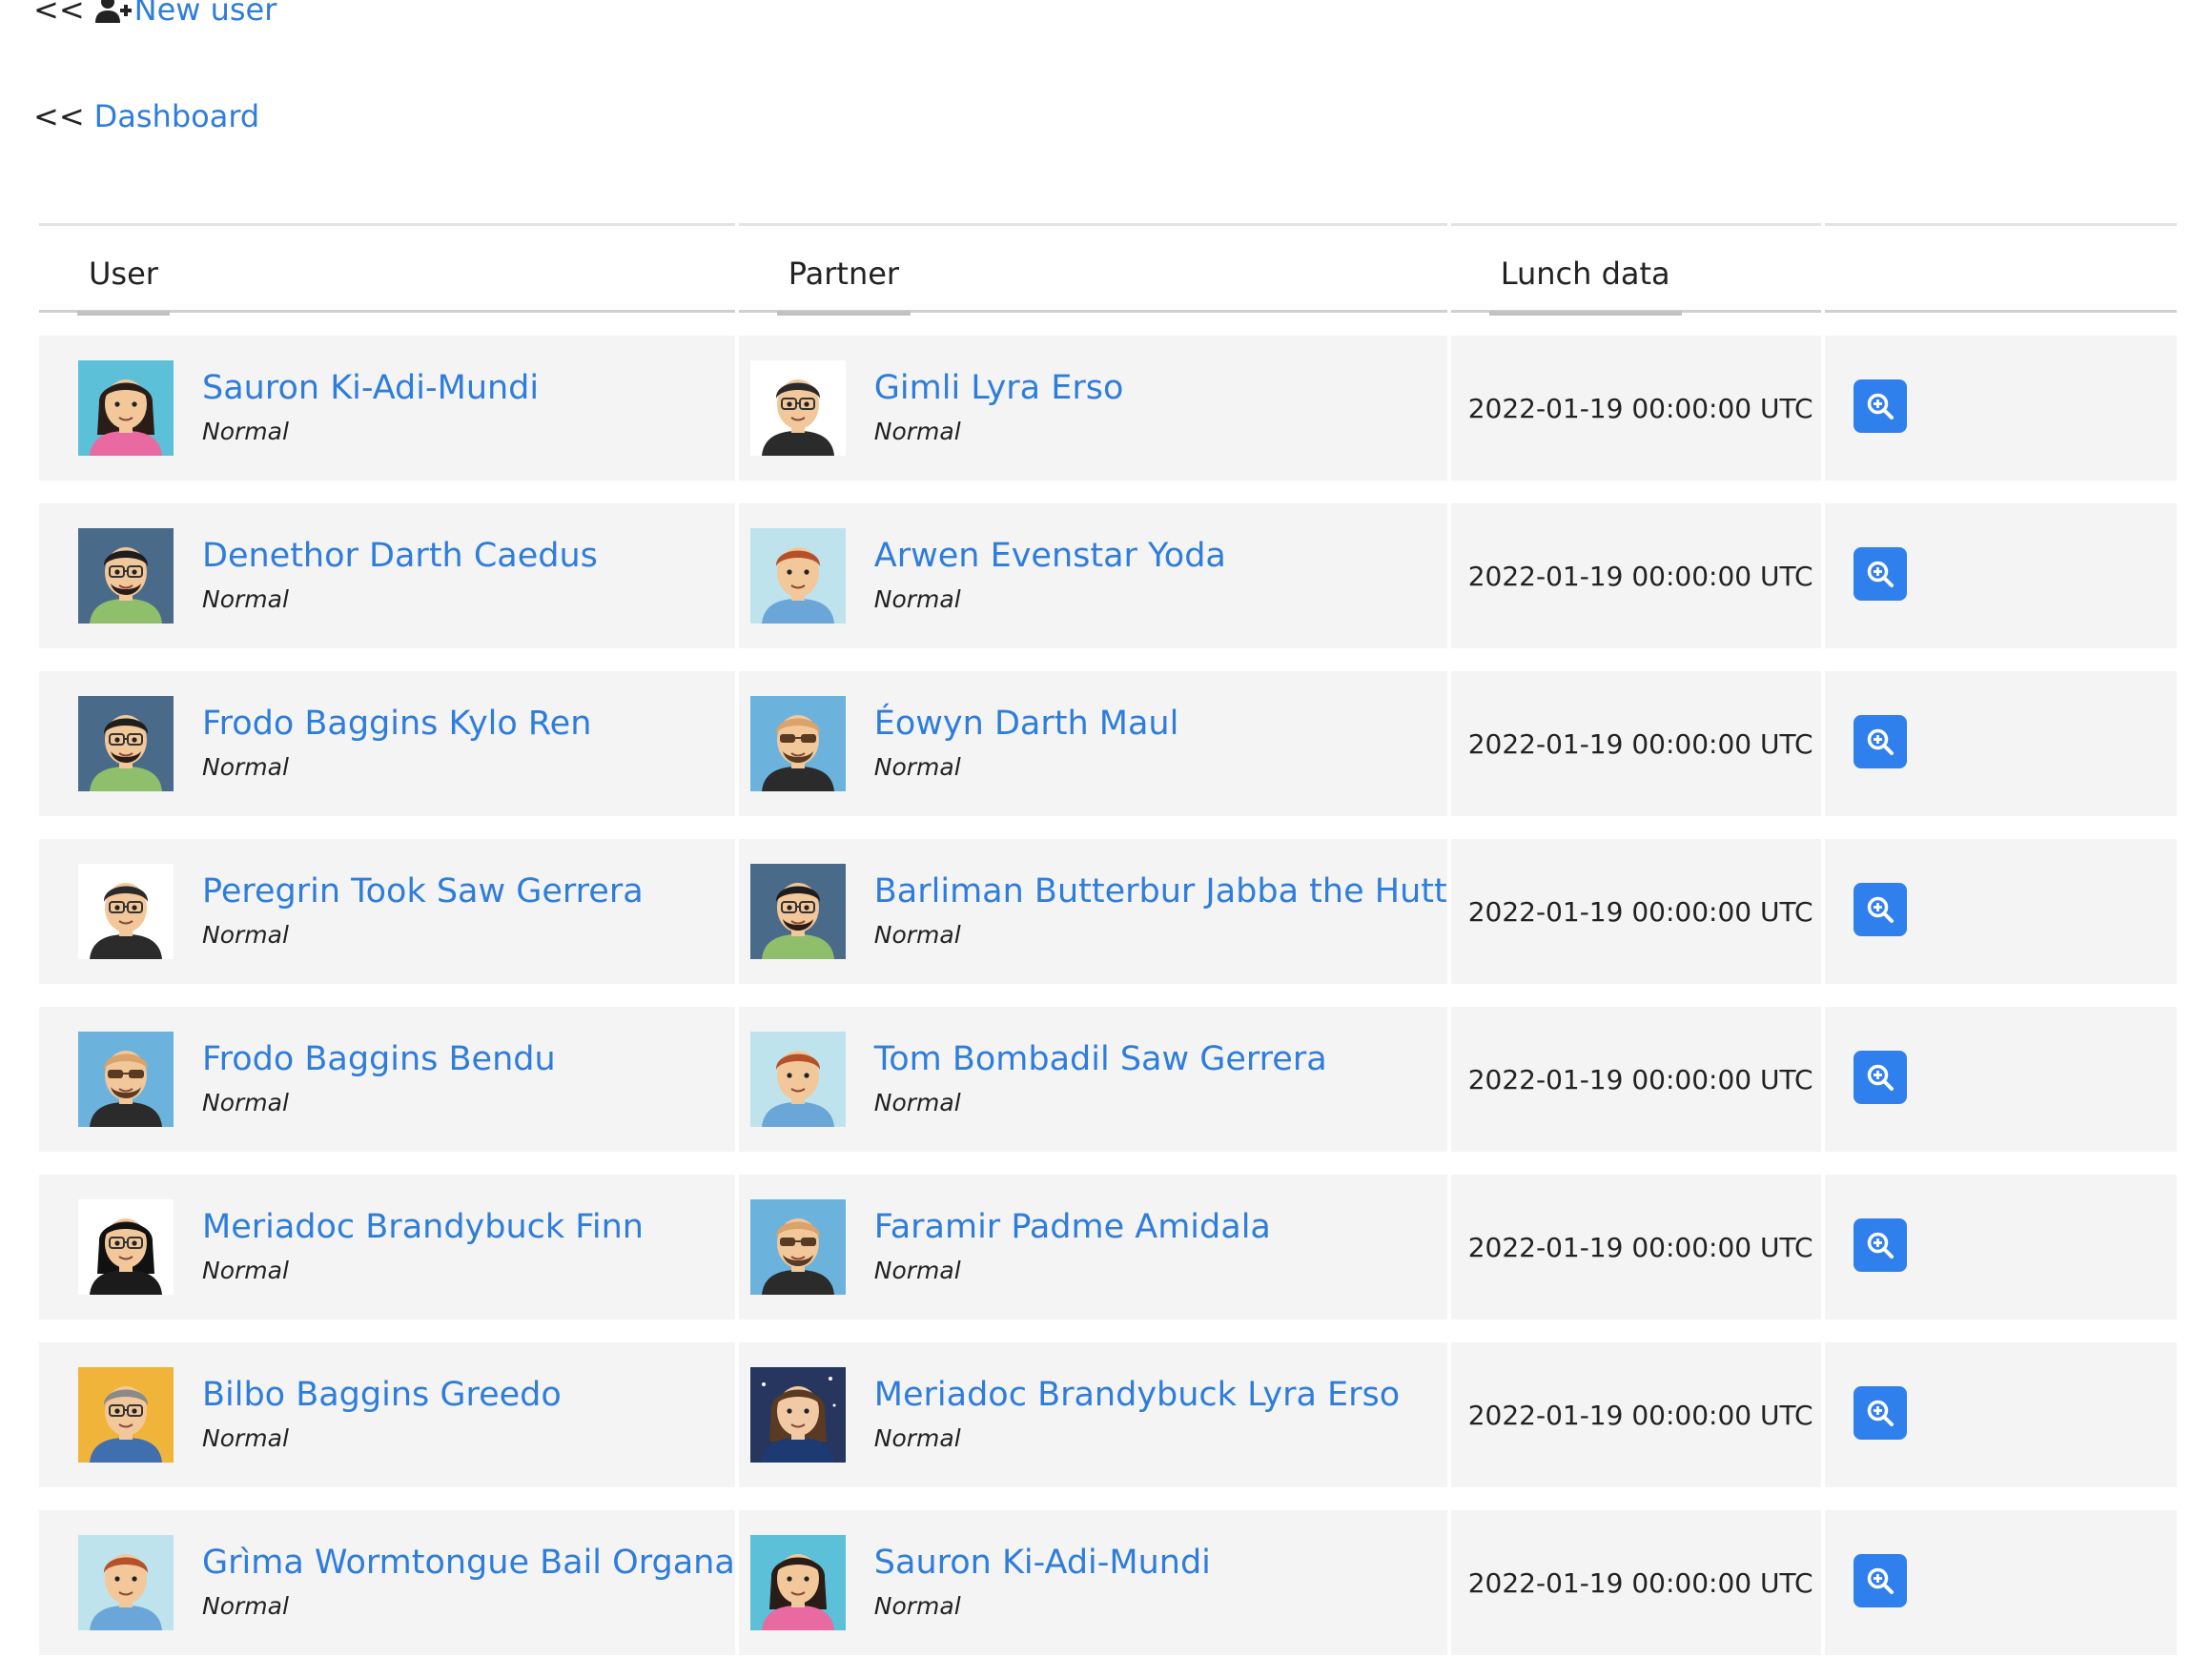 This screenshot has height=1678, width=2212. What do you see at coordinates (999, 388) in the screenshot?
I see `partner-name-link: Gimli Lyra Erso` at bounding box center [999, 388].